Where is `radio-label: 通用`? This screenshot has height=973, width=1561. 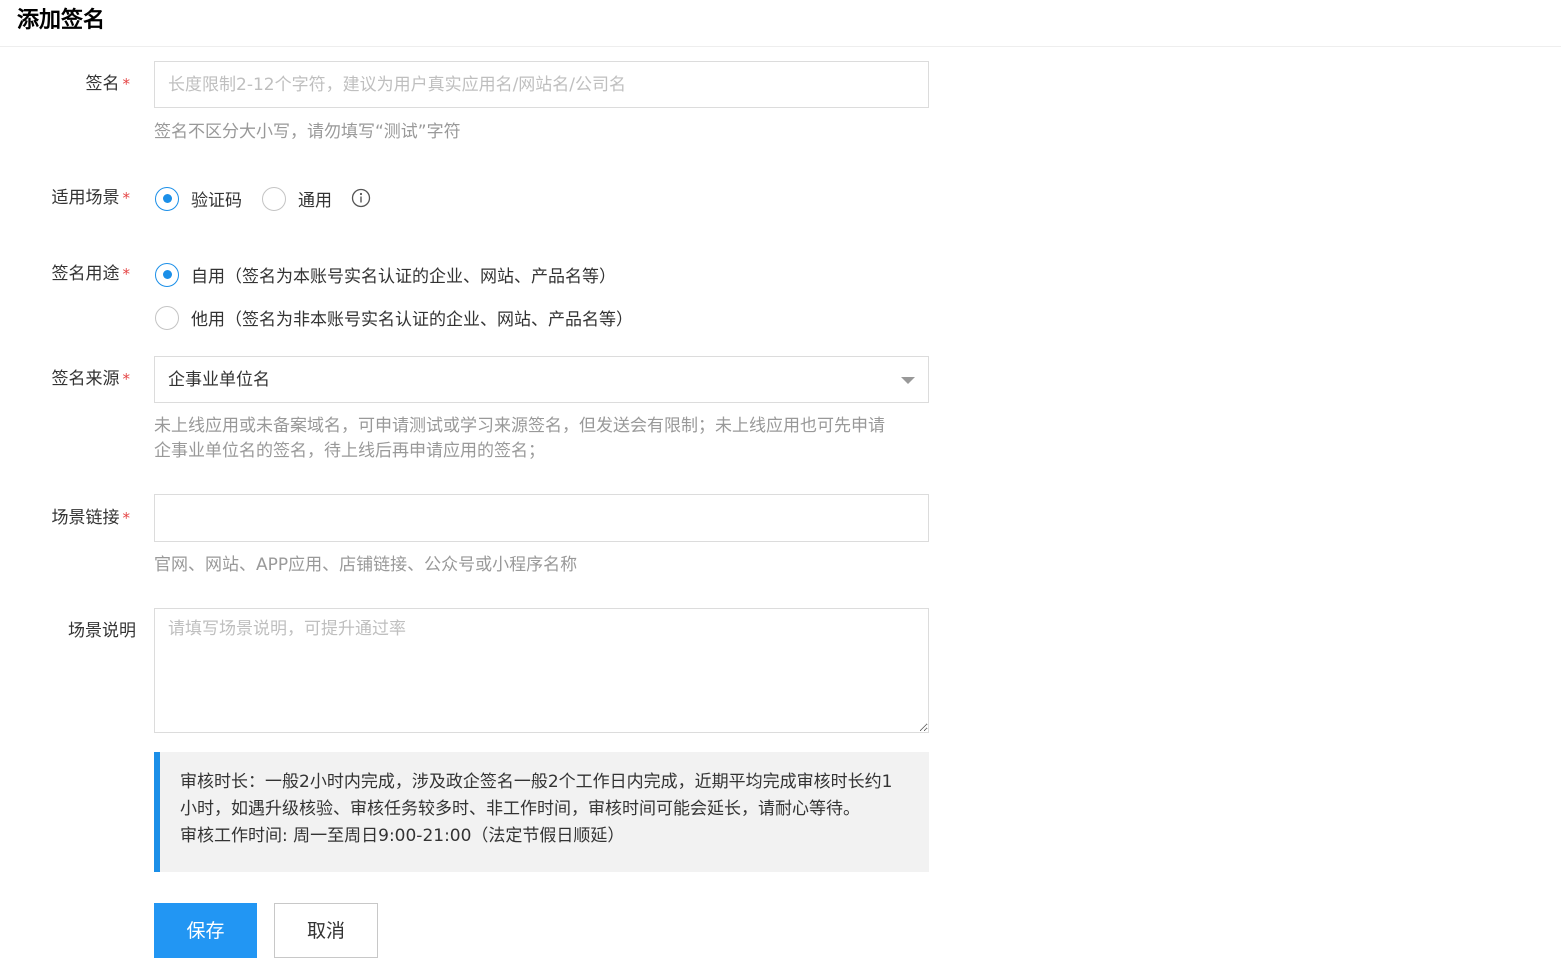 radio-label: 通用 is located at coordinates (315, 201).